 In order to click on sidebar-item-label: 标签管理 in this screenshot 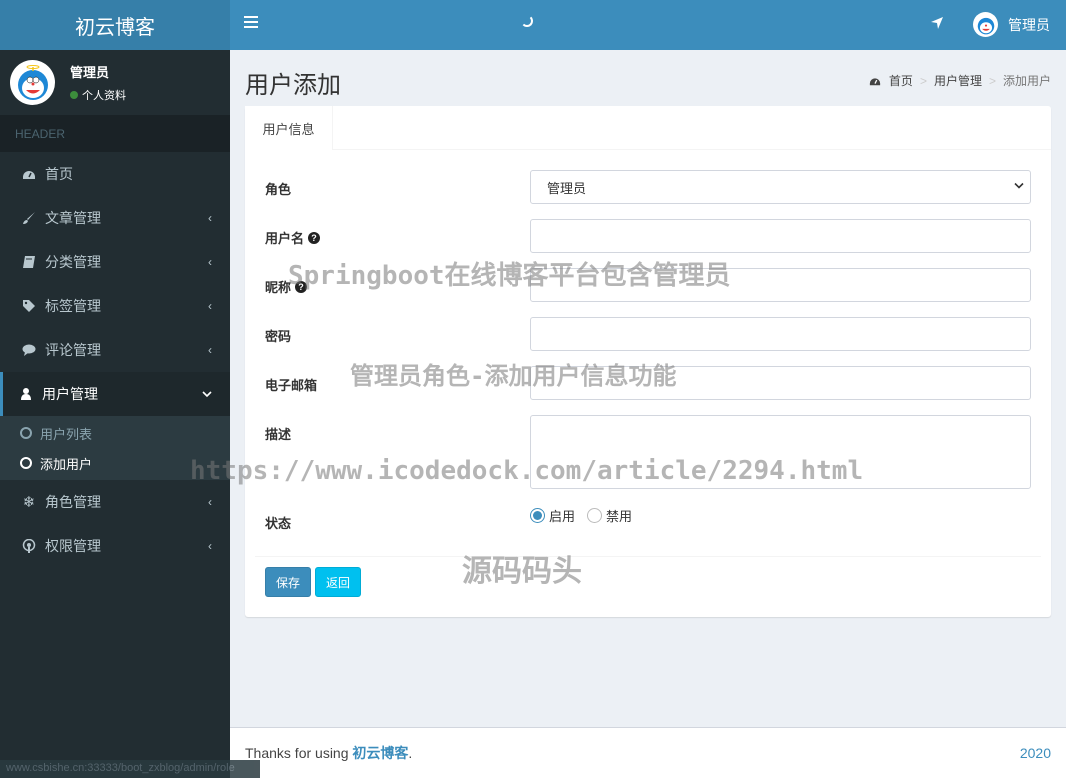, I will do `click(73, 306)`.